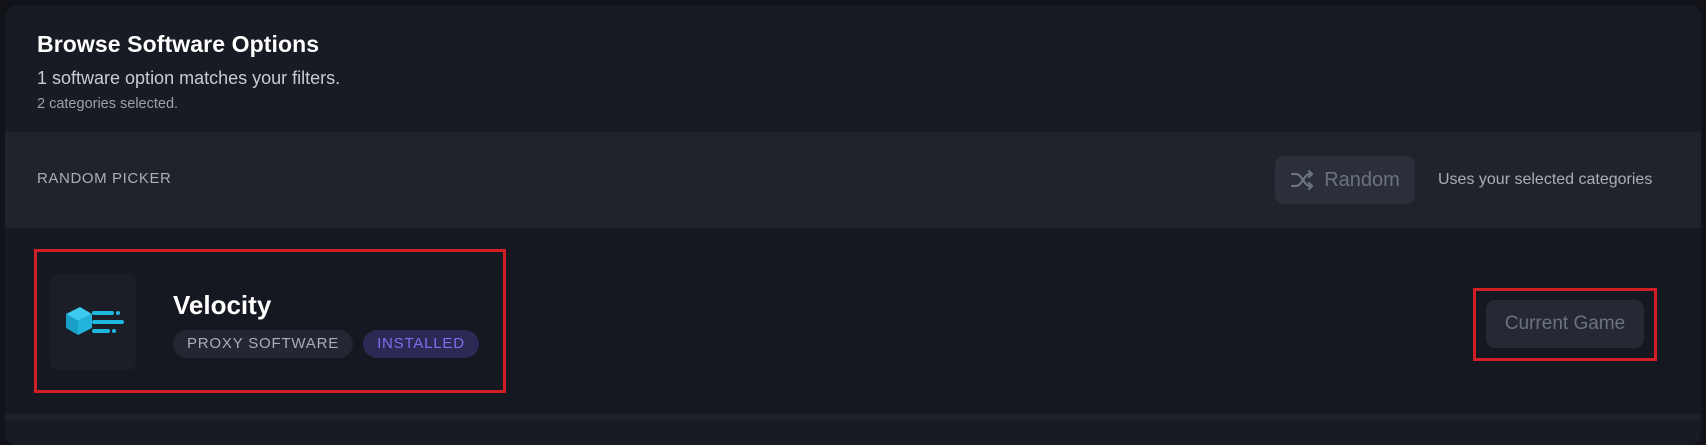 Image resolution: width=1706 pixels, height=445 pixels. I want to click on software-tags: PROXY SOFTWARE INSTALLED, so click(326, 344).